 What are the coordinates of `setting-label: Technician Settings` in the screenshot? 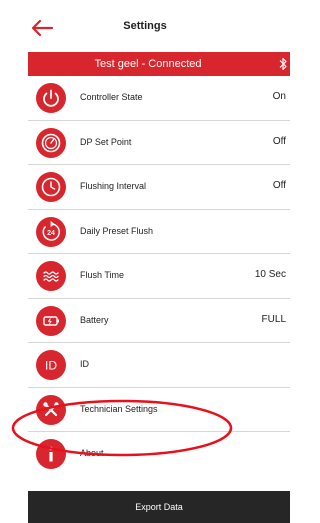 It's located at (119, 408).